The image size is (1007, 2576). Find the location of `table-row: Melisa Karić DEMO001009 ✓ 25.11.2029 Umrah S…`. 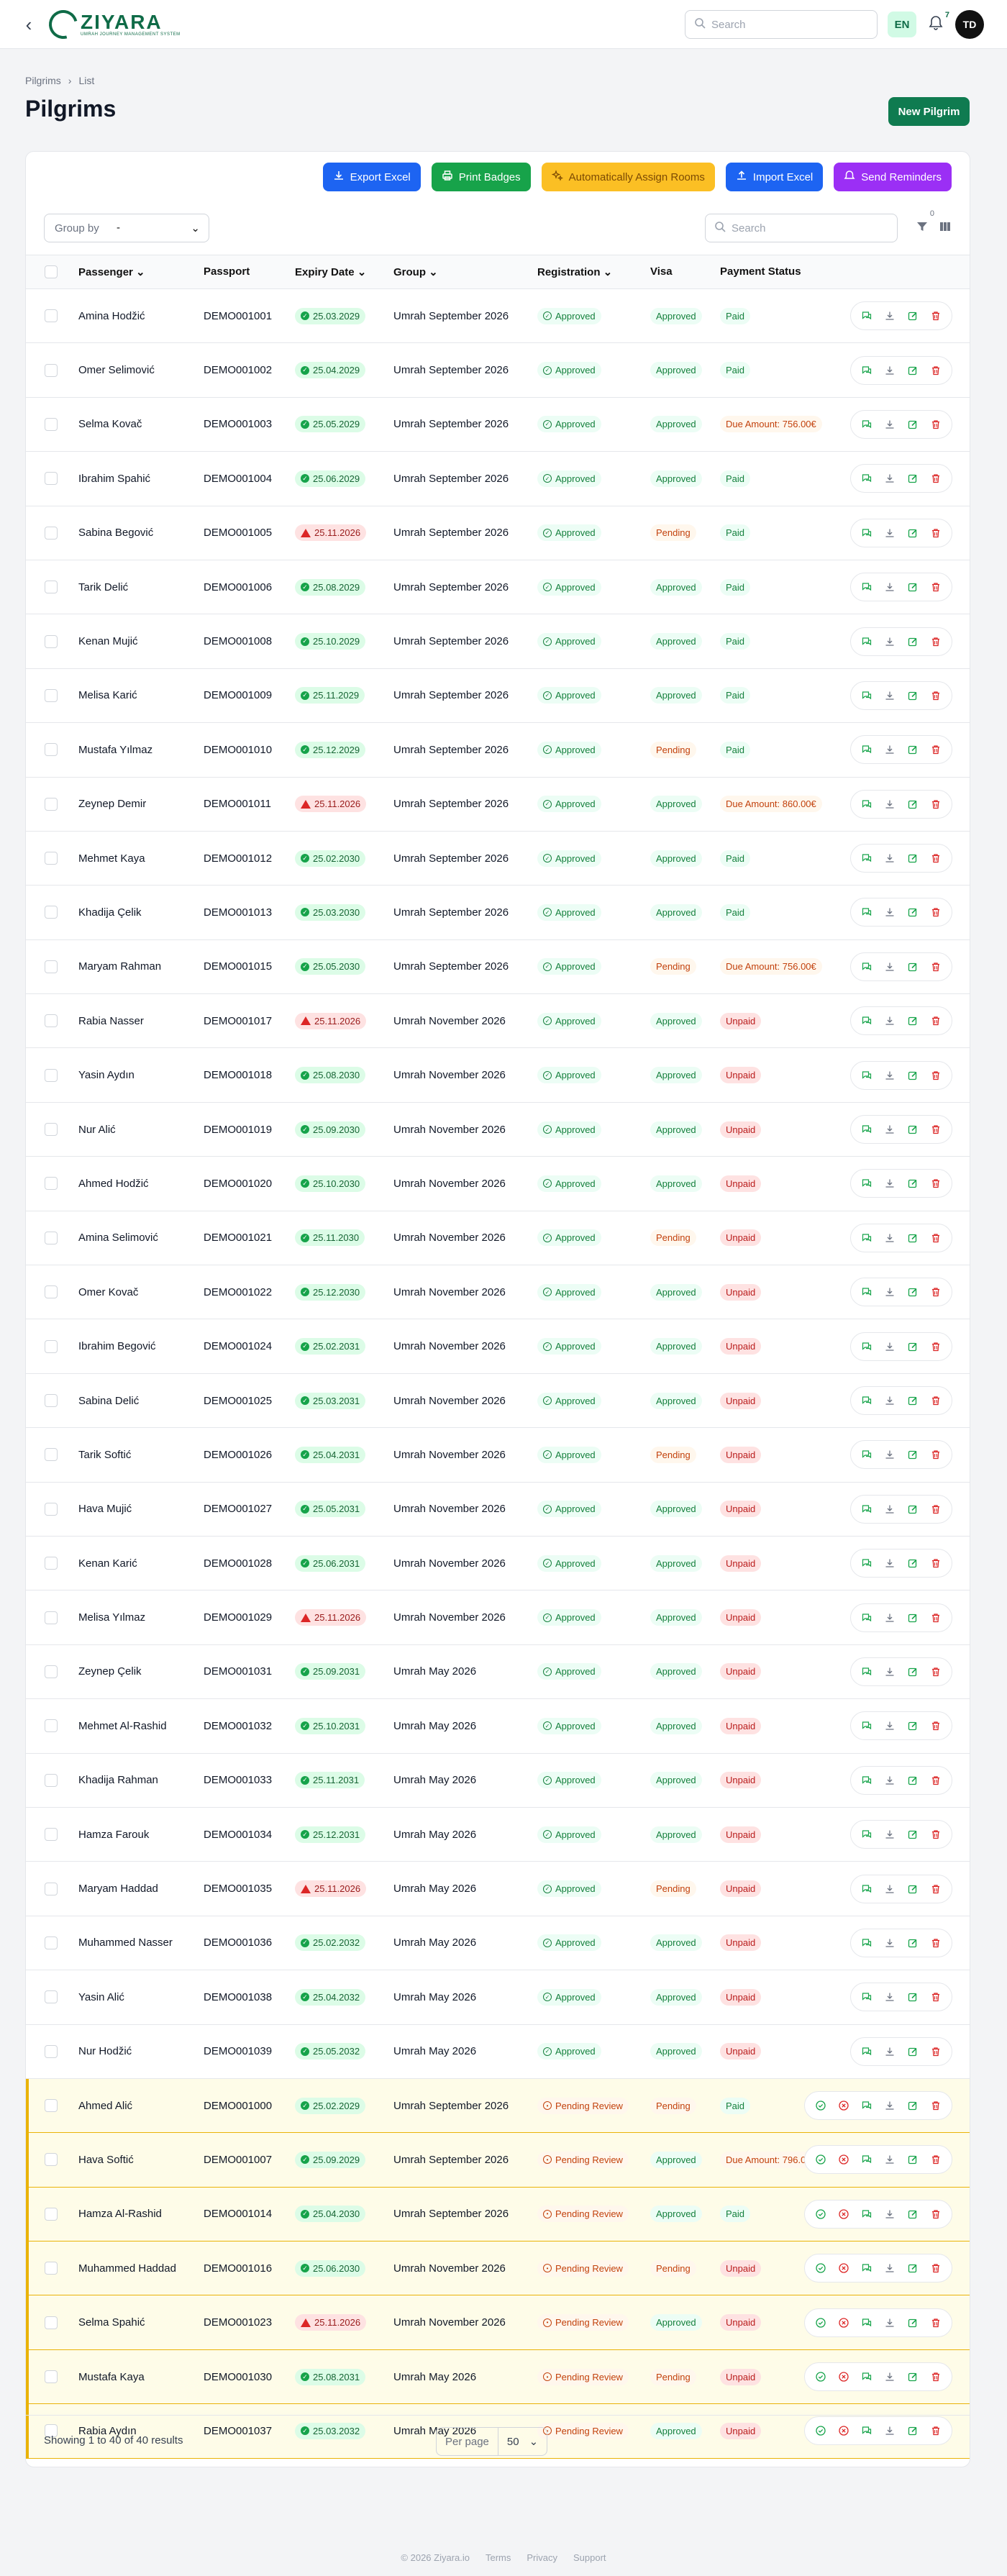

table-row: Melisa Karić DEMO001009 ✓ 25.11.2029 Umrah S… is located at coordinates (498, 696).